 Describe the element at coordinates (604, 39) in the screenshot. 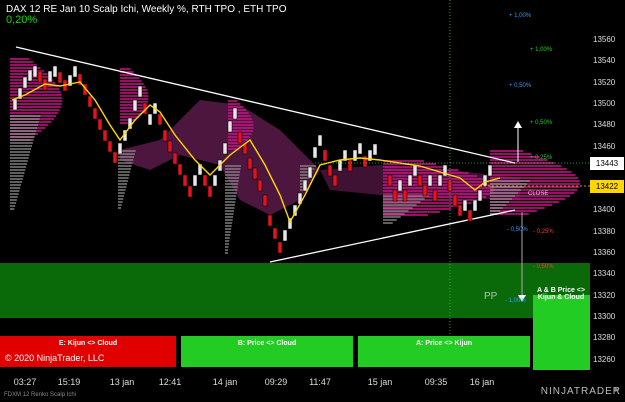

I see `y-tick-label: 13560` at that location.